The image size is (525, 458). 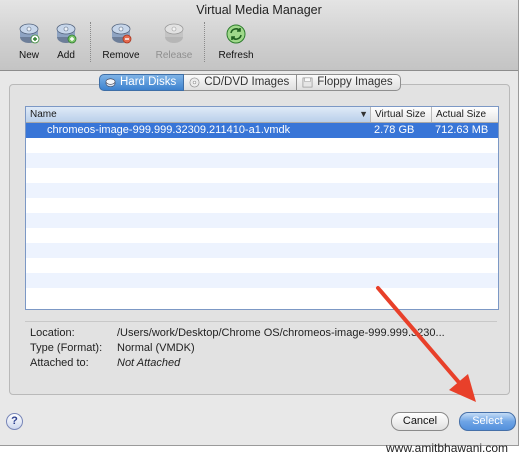 I want to click on annotation-arrow-icon, so click(x=426, y=344).